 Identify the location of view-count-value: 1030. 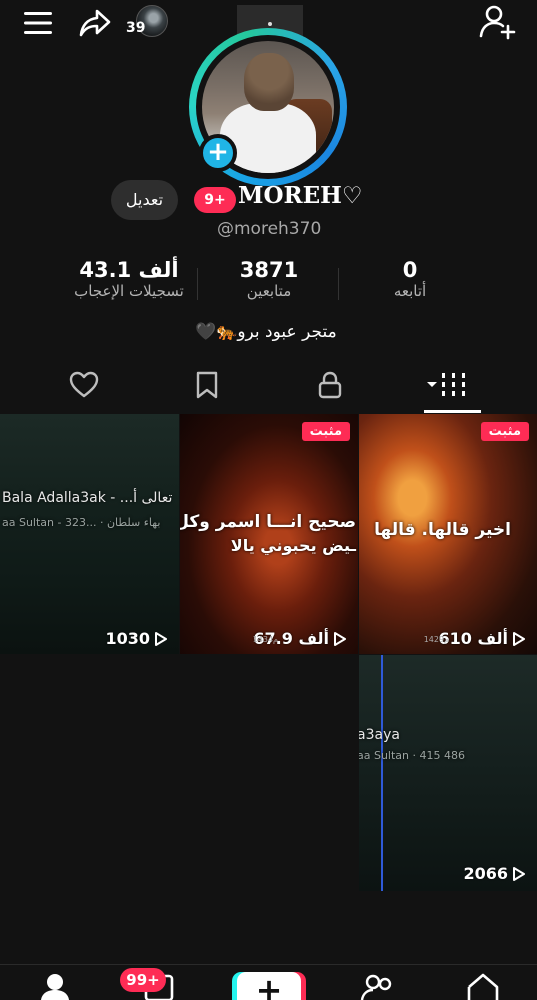
(127, 638).